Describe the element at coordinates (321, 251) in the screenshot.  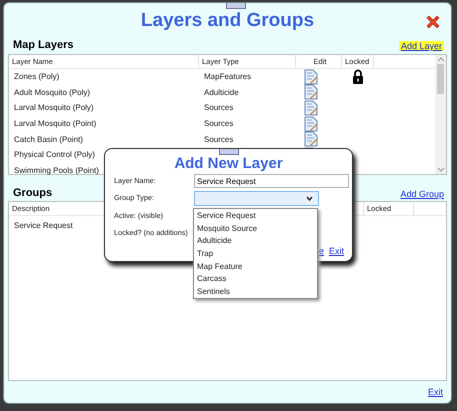
I see `dialog-link: e` at that location.